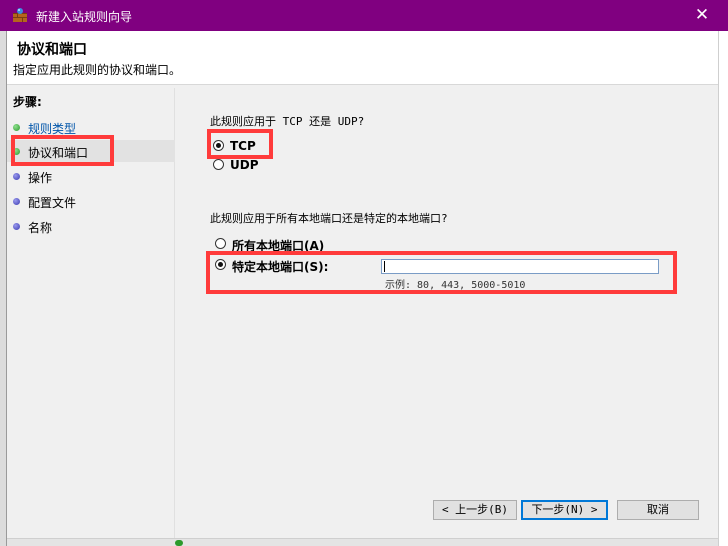 The image size is (728, 546). What do you see at coordinates (91, 176) in the screenshot?
I see `step-action: 操作` at bounding box center [91, 176].